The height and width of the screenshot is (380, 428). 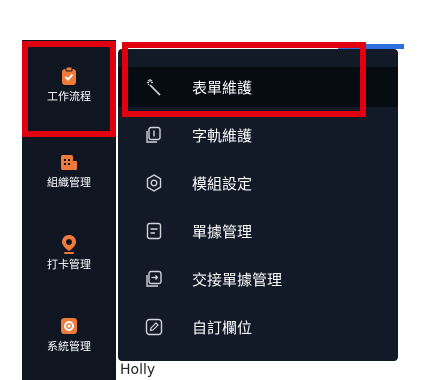 What do you see at coordinates (69, 89) in the screenshot?
I see `highlight-box-sidebar` at bounding box center [69, 89].